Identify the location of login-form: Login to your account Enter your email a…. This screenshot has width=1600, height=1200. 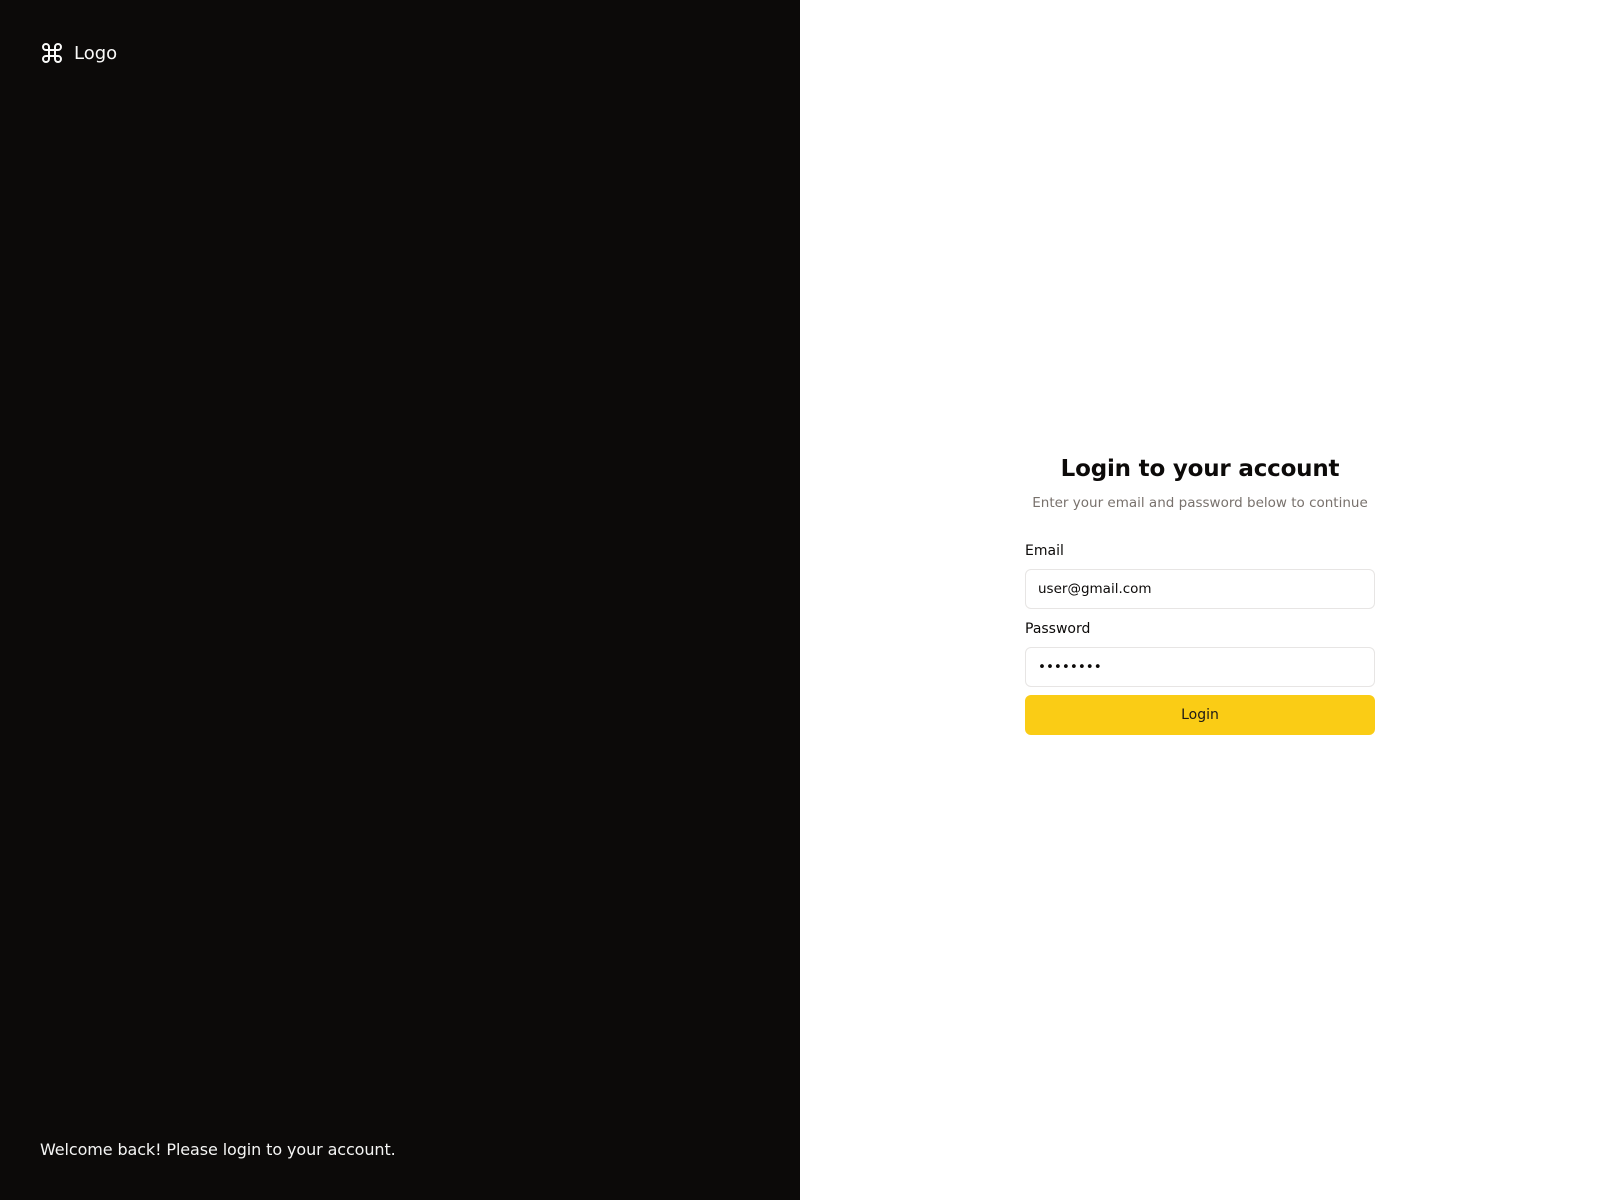
(1200, 595).